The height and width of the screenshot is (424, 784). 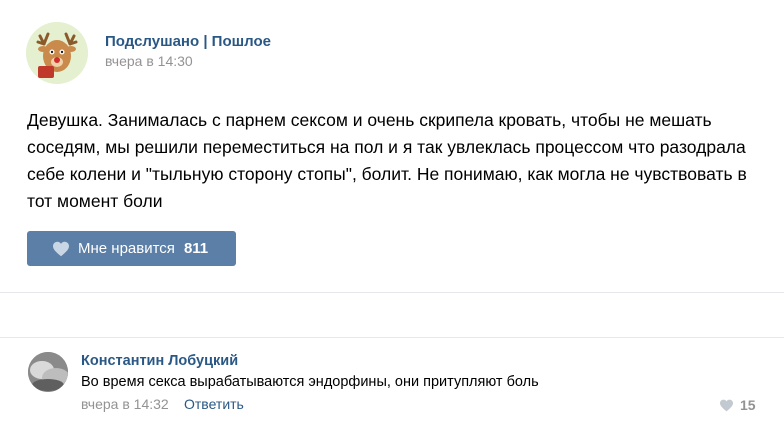 I want to click on reply-link: Ответить, so click(x=214, y=404).